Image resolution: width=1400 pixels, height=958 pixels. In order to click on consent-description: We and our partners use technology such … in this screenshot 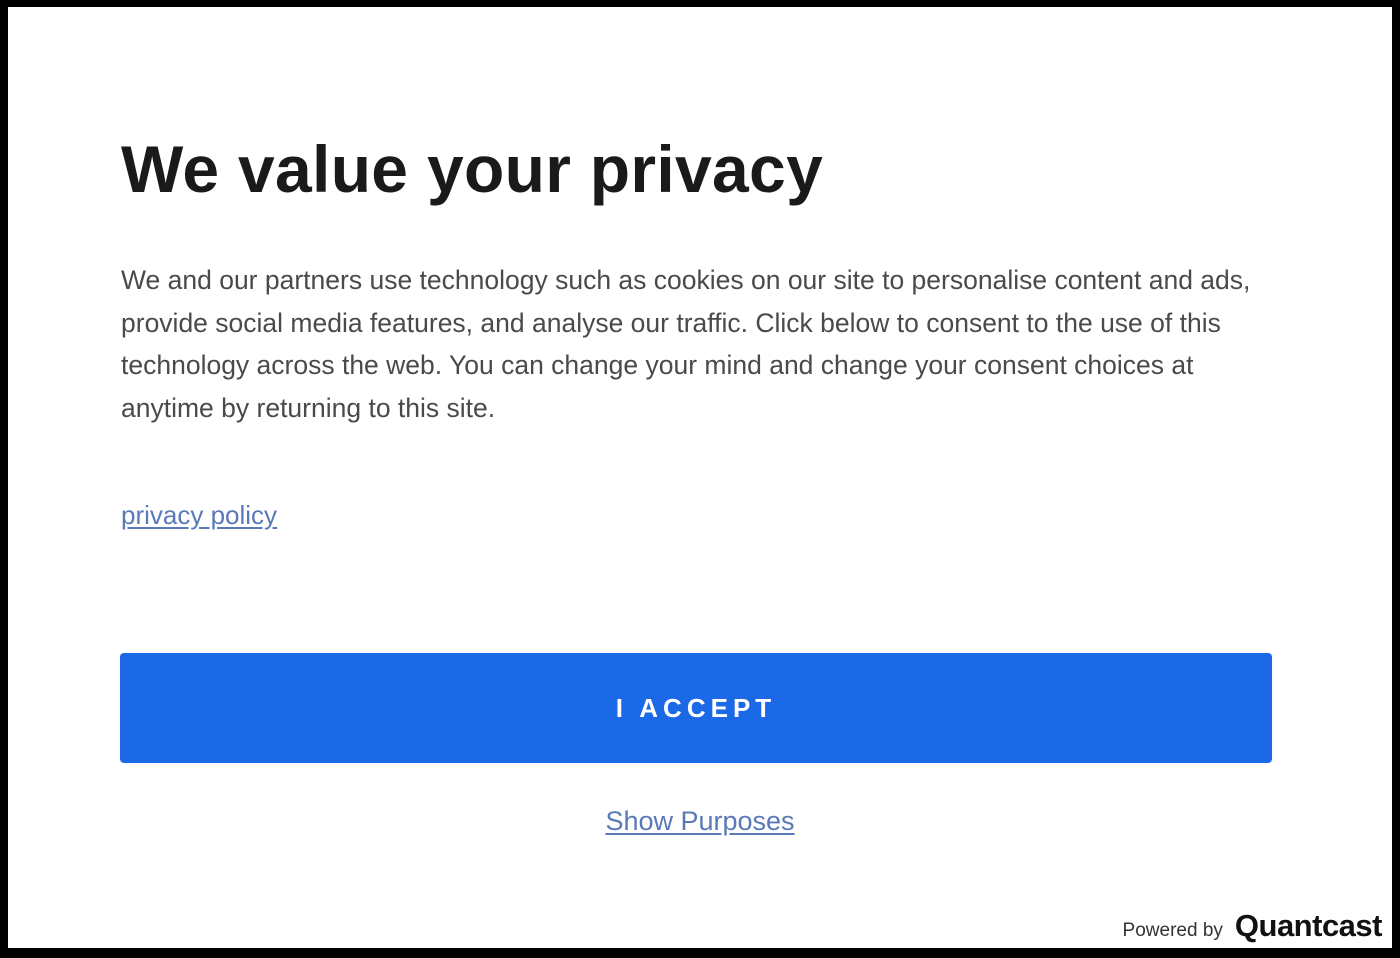, I will do `click(686, 344)`.